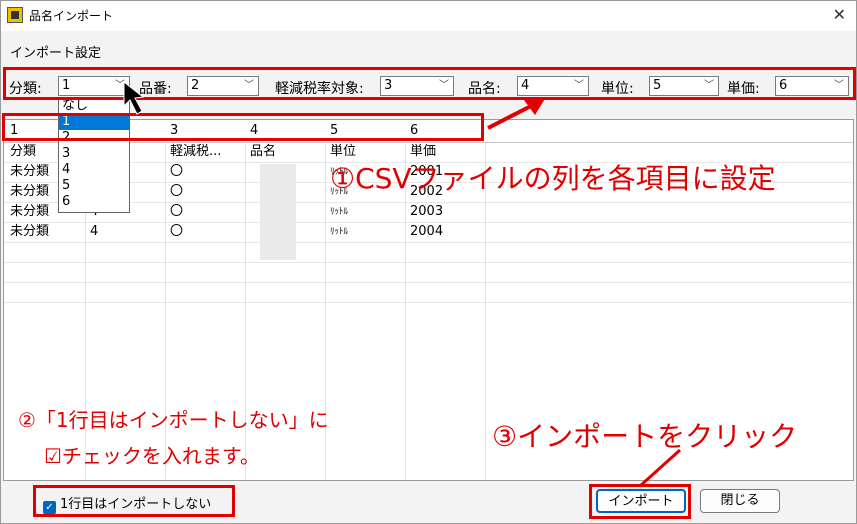  What do you see at coordinates (94, 106) in the screenshot?
I see `dropdown-option: なし` at bounding box center [94, 106].